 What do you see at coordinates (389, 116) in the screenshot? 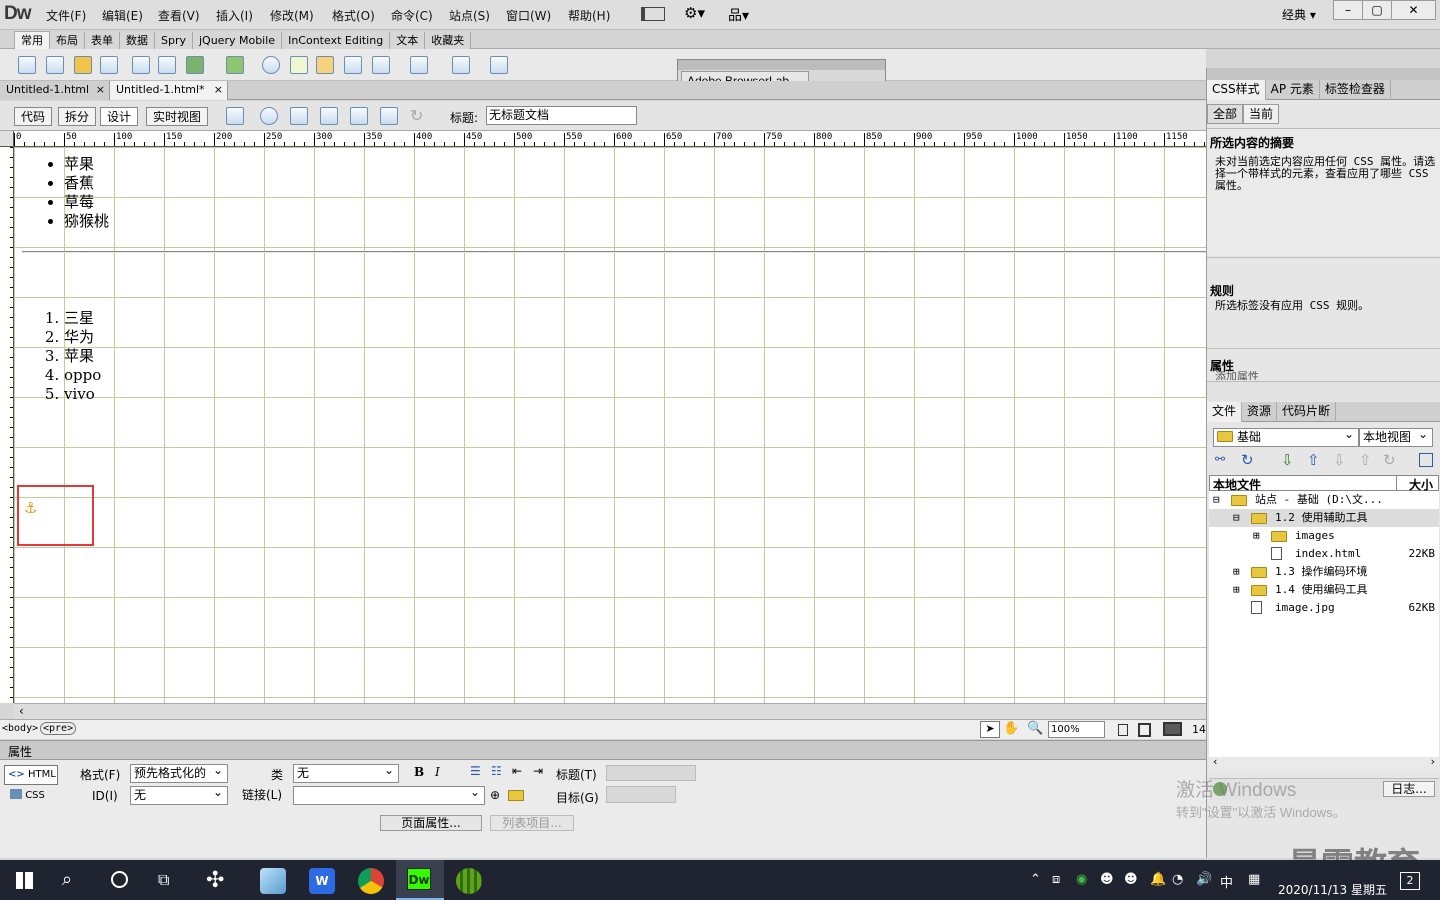
I see `visual-aids-icon` at bounding box center [389, 116].